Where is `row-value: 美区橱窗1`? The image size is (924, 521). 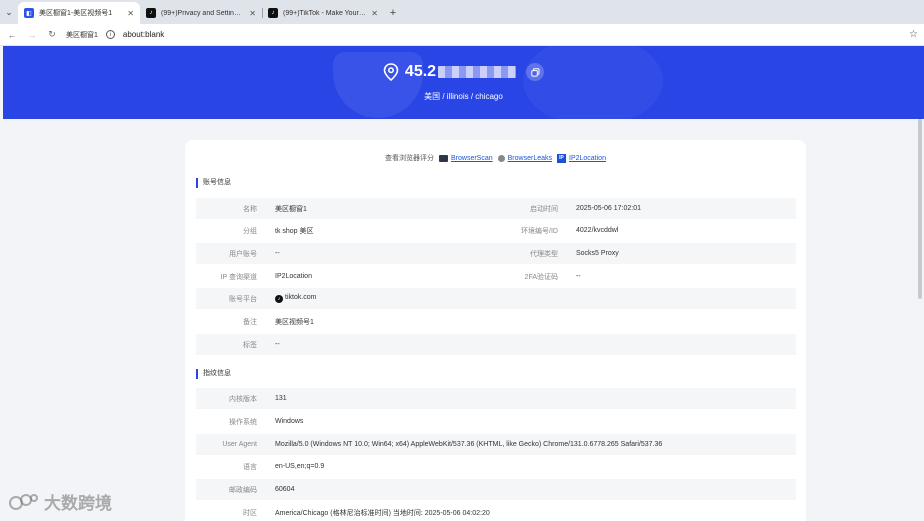 row-value: 美区橱窗1 is located at coordinates (291, 209).